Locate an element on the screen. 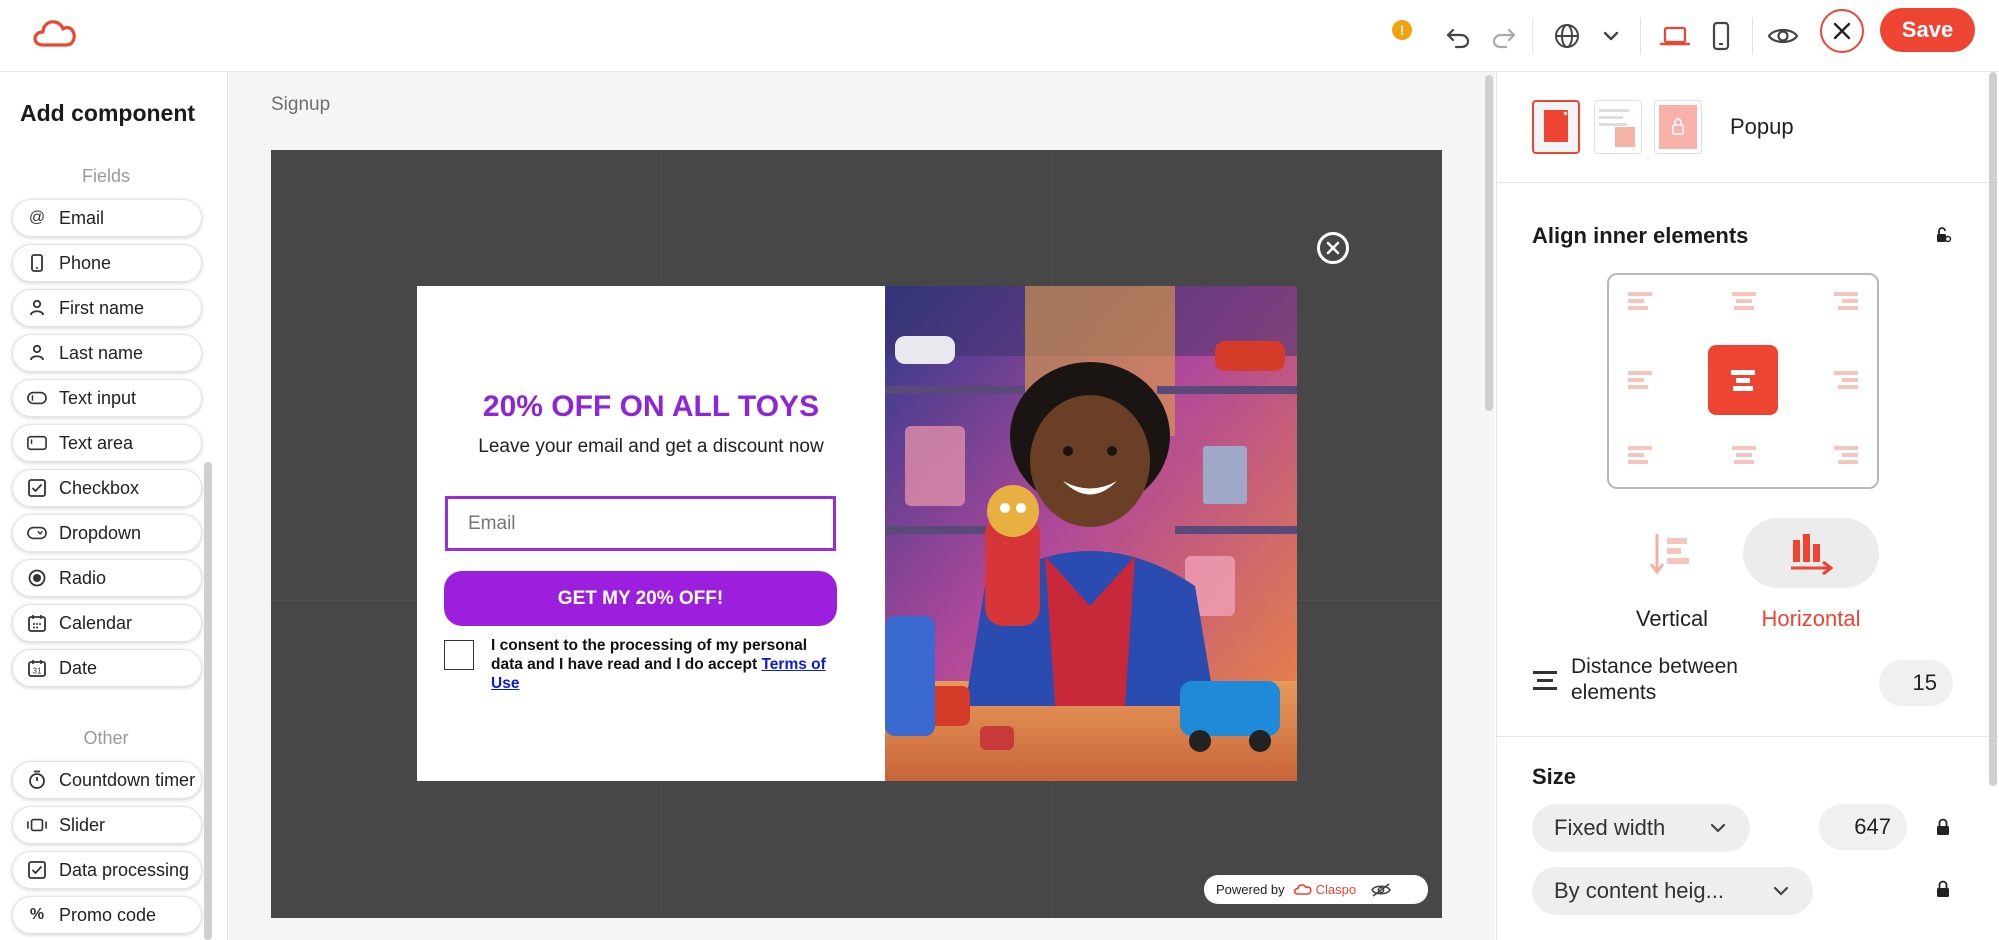  left-panel-scrollbar is located at coordinates (208, 701).